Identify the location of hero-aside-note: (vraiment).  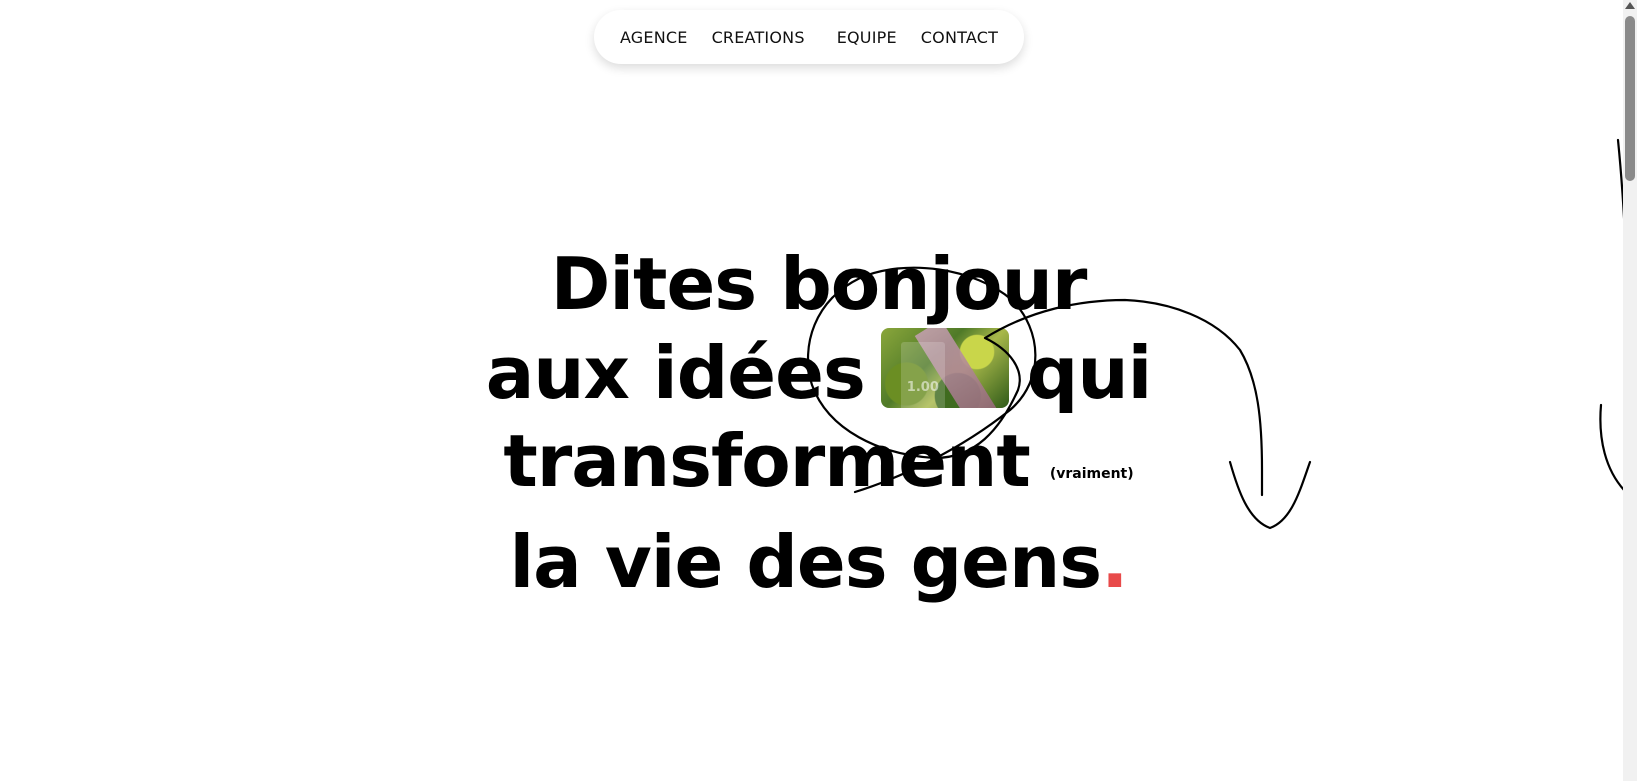
(1091, 474).